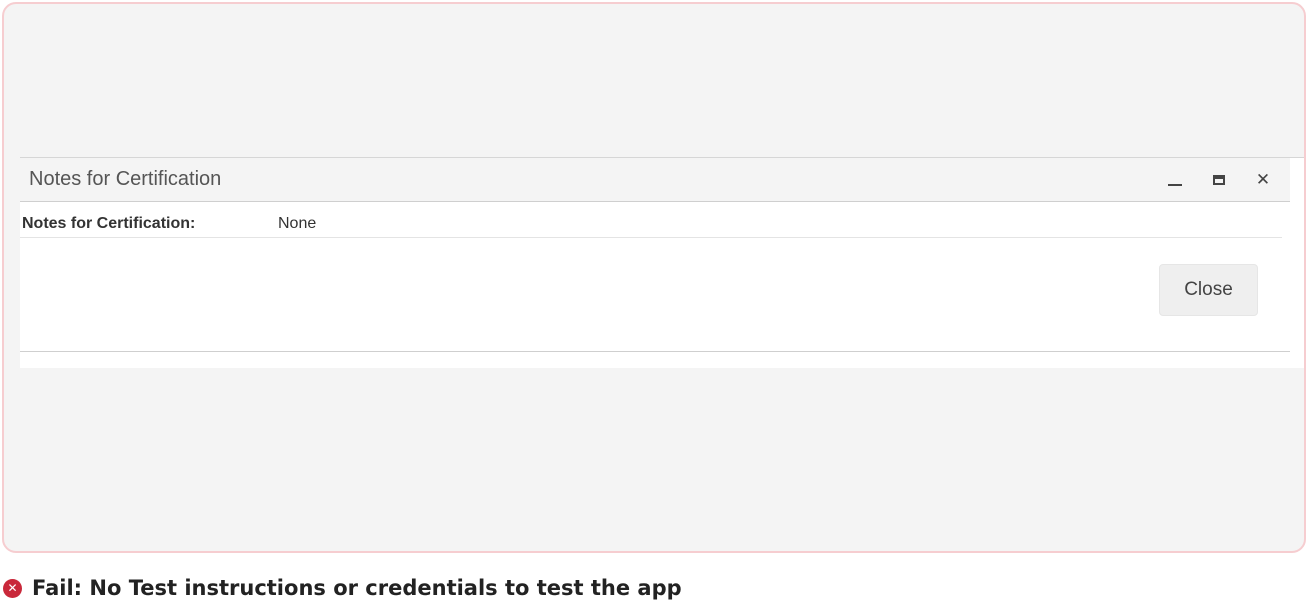 The width and height of the screenshot is (1310, 613). What do you see at coordinates (1175, 185) in the screenshot?
I see `minimize-icon` at bounding box center [1175, 185].